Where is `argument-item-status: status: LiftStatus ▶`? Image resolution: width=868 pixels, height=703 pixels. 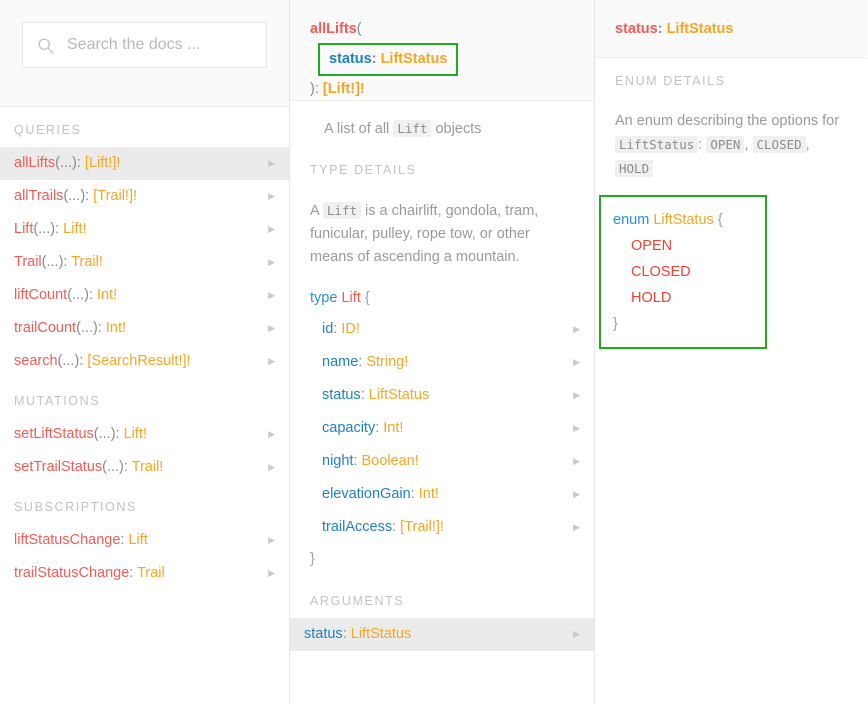
argument-item-status: status: LiftStatus ▶ is located at coordinates (442, 634).